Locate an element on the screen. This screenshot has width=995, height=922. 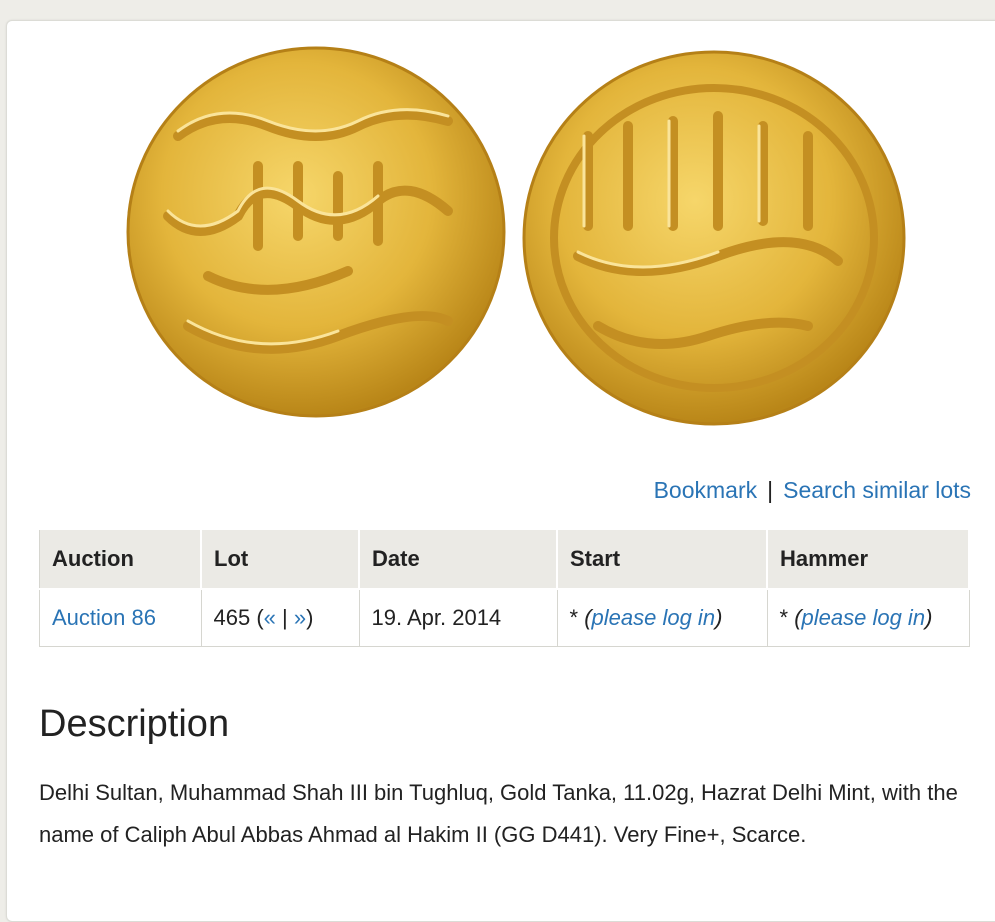
table-header-row: Auction Lot Date Start Hammer is located at coordinates (504, 559).